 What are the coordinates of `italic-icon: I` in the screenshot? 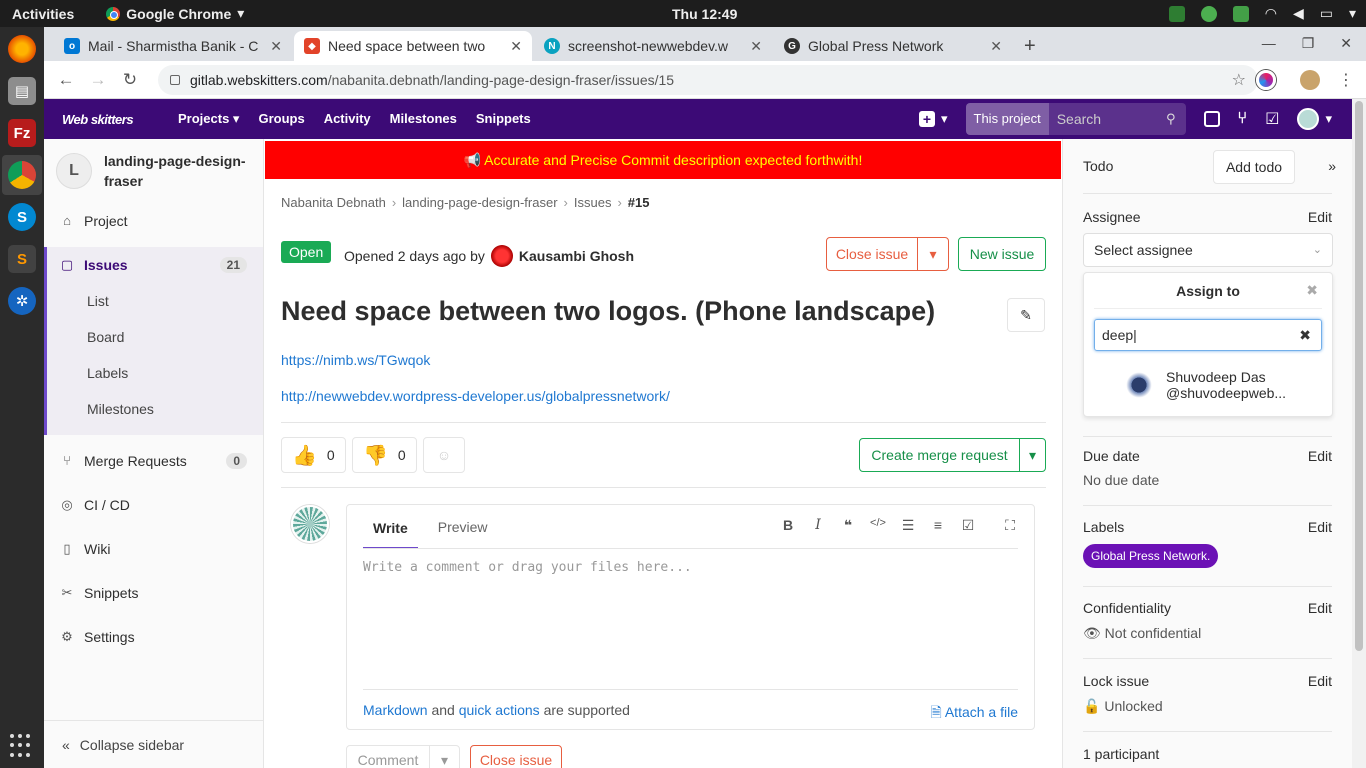 It's located at (818, 525).